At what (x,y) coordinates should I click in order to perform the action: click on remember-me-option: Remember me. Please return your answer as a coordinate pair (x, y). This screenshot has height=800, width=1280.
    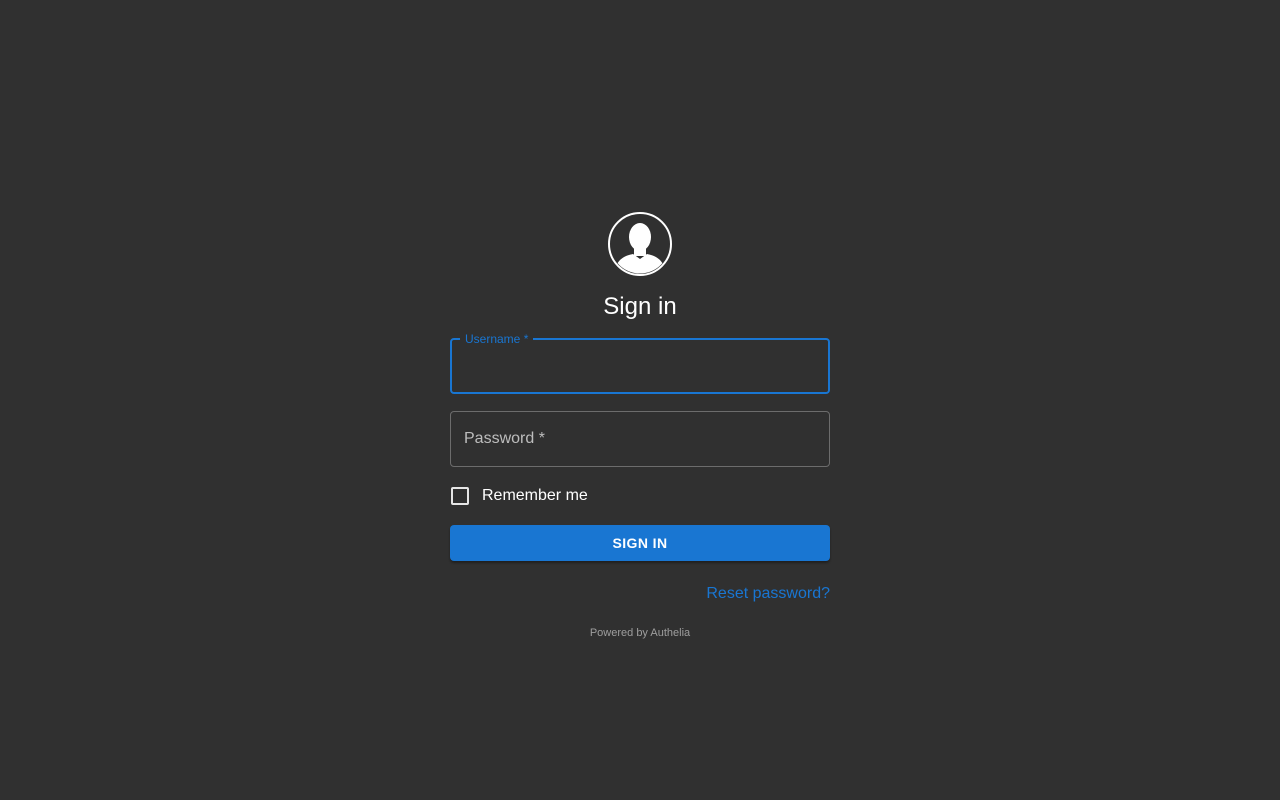
    Looking at the image, I should click on (519, 496).